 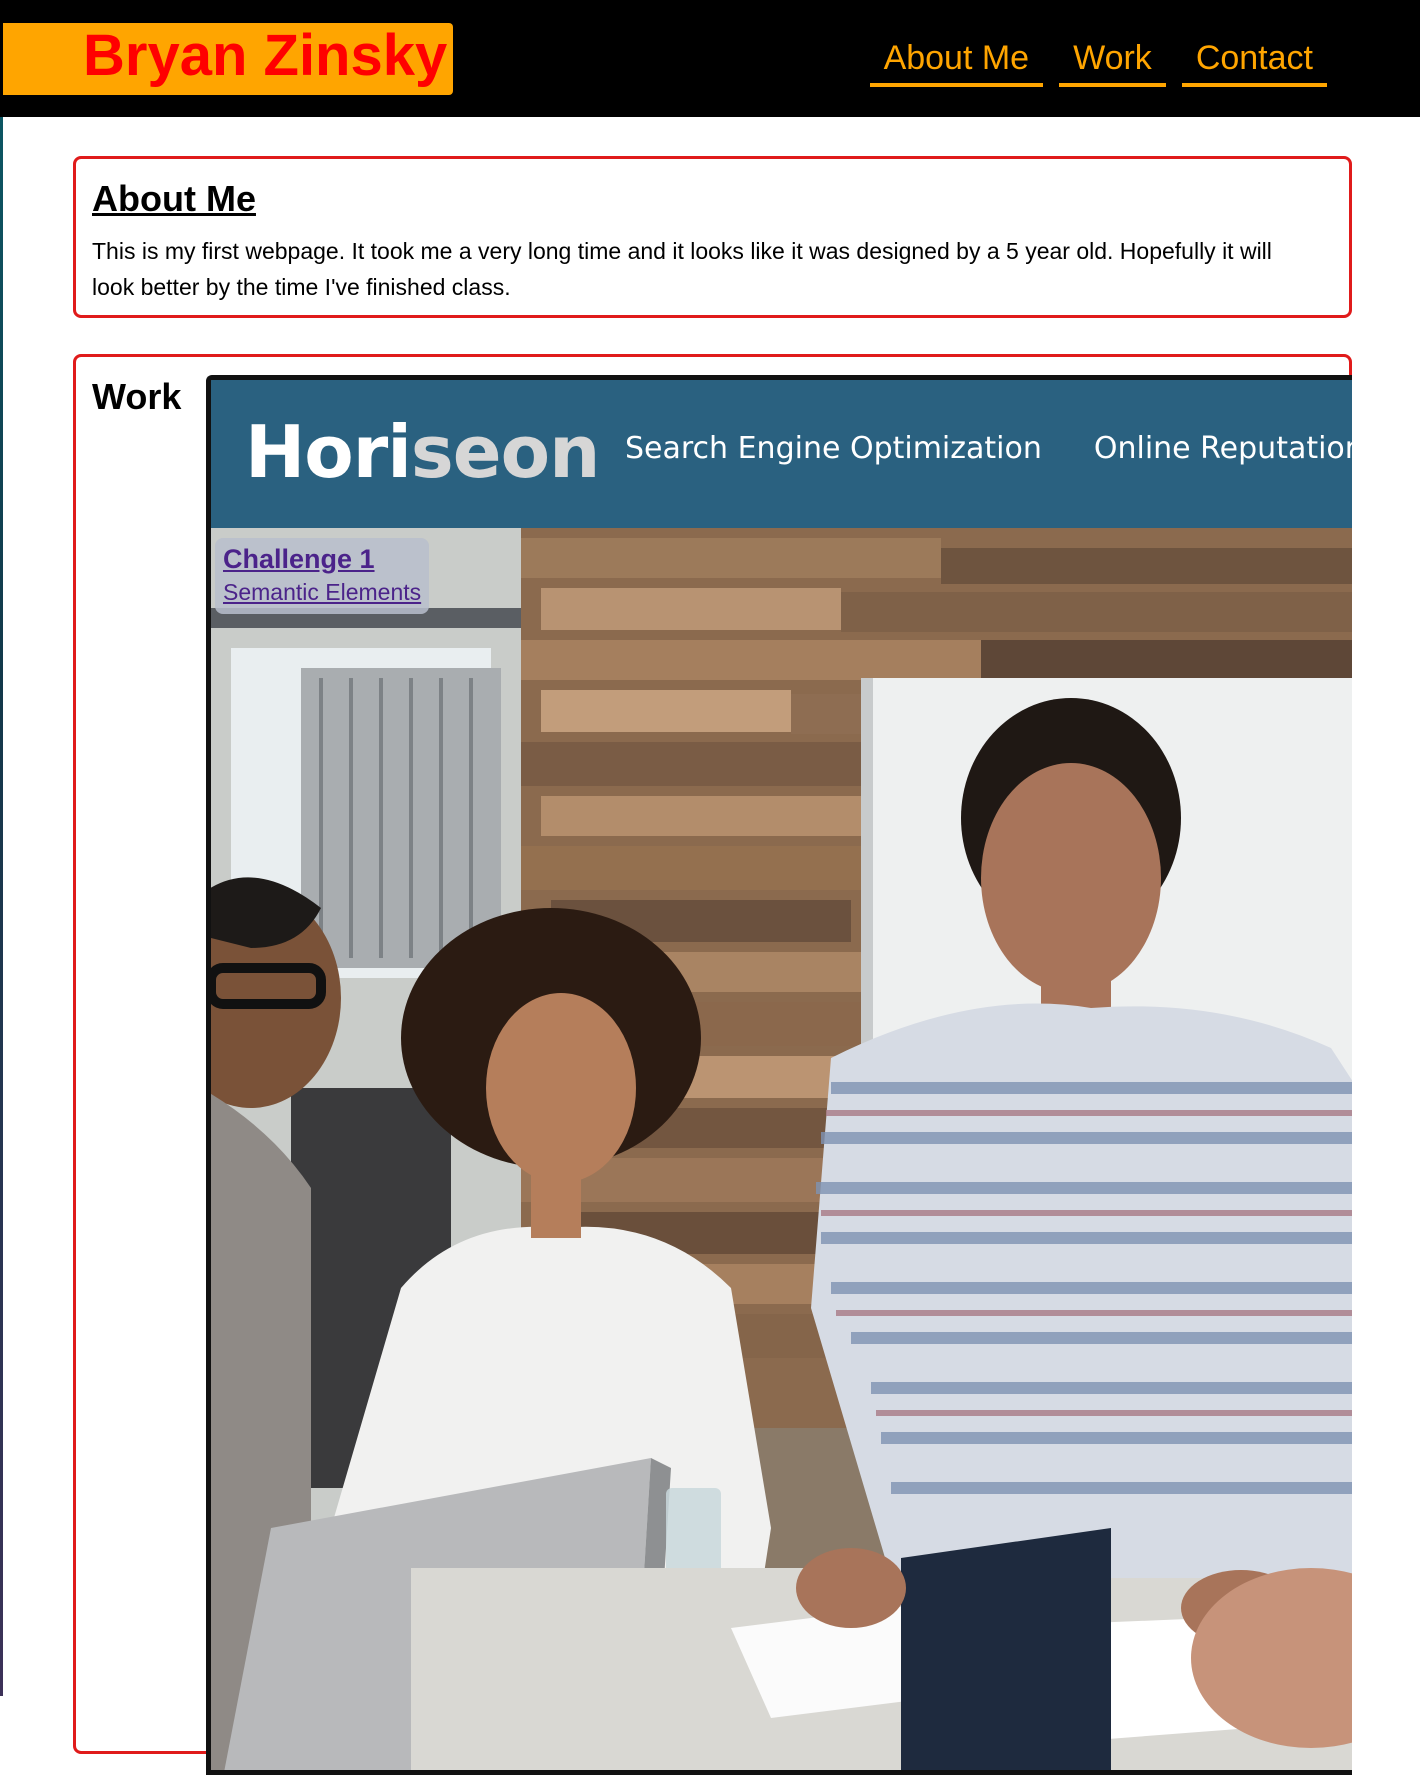 I want to click on nav-work: Work, so click(x=1112, y=62).